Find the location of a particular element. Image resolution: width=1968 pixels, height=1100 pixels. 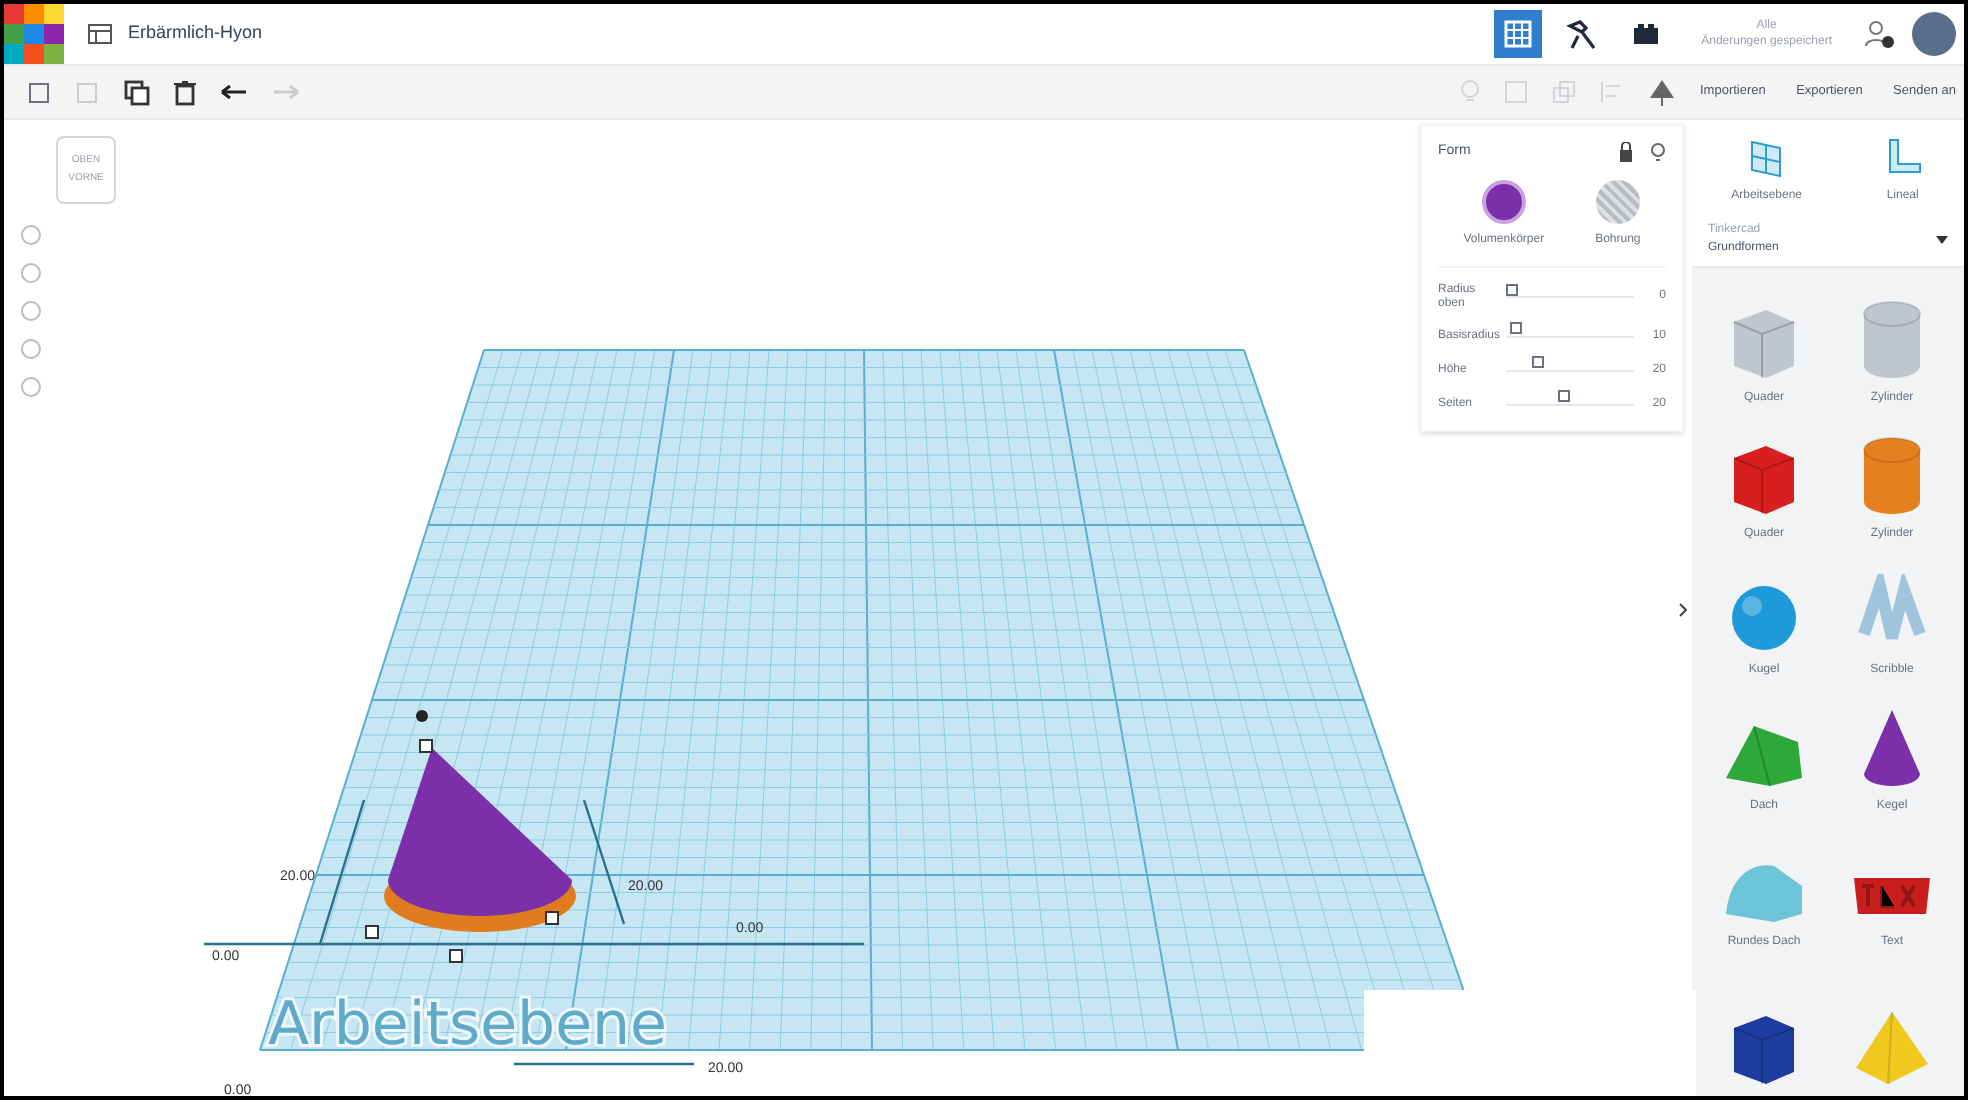

resize-handles is located at coordinates (462, 851).